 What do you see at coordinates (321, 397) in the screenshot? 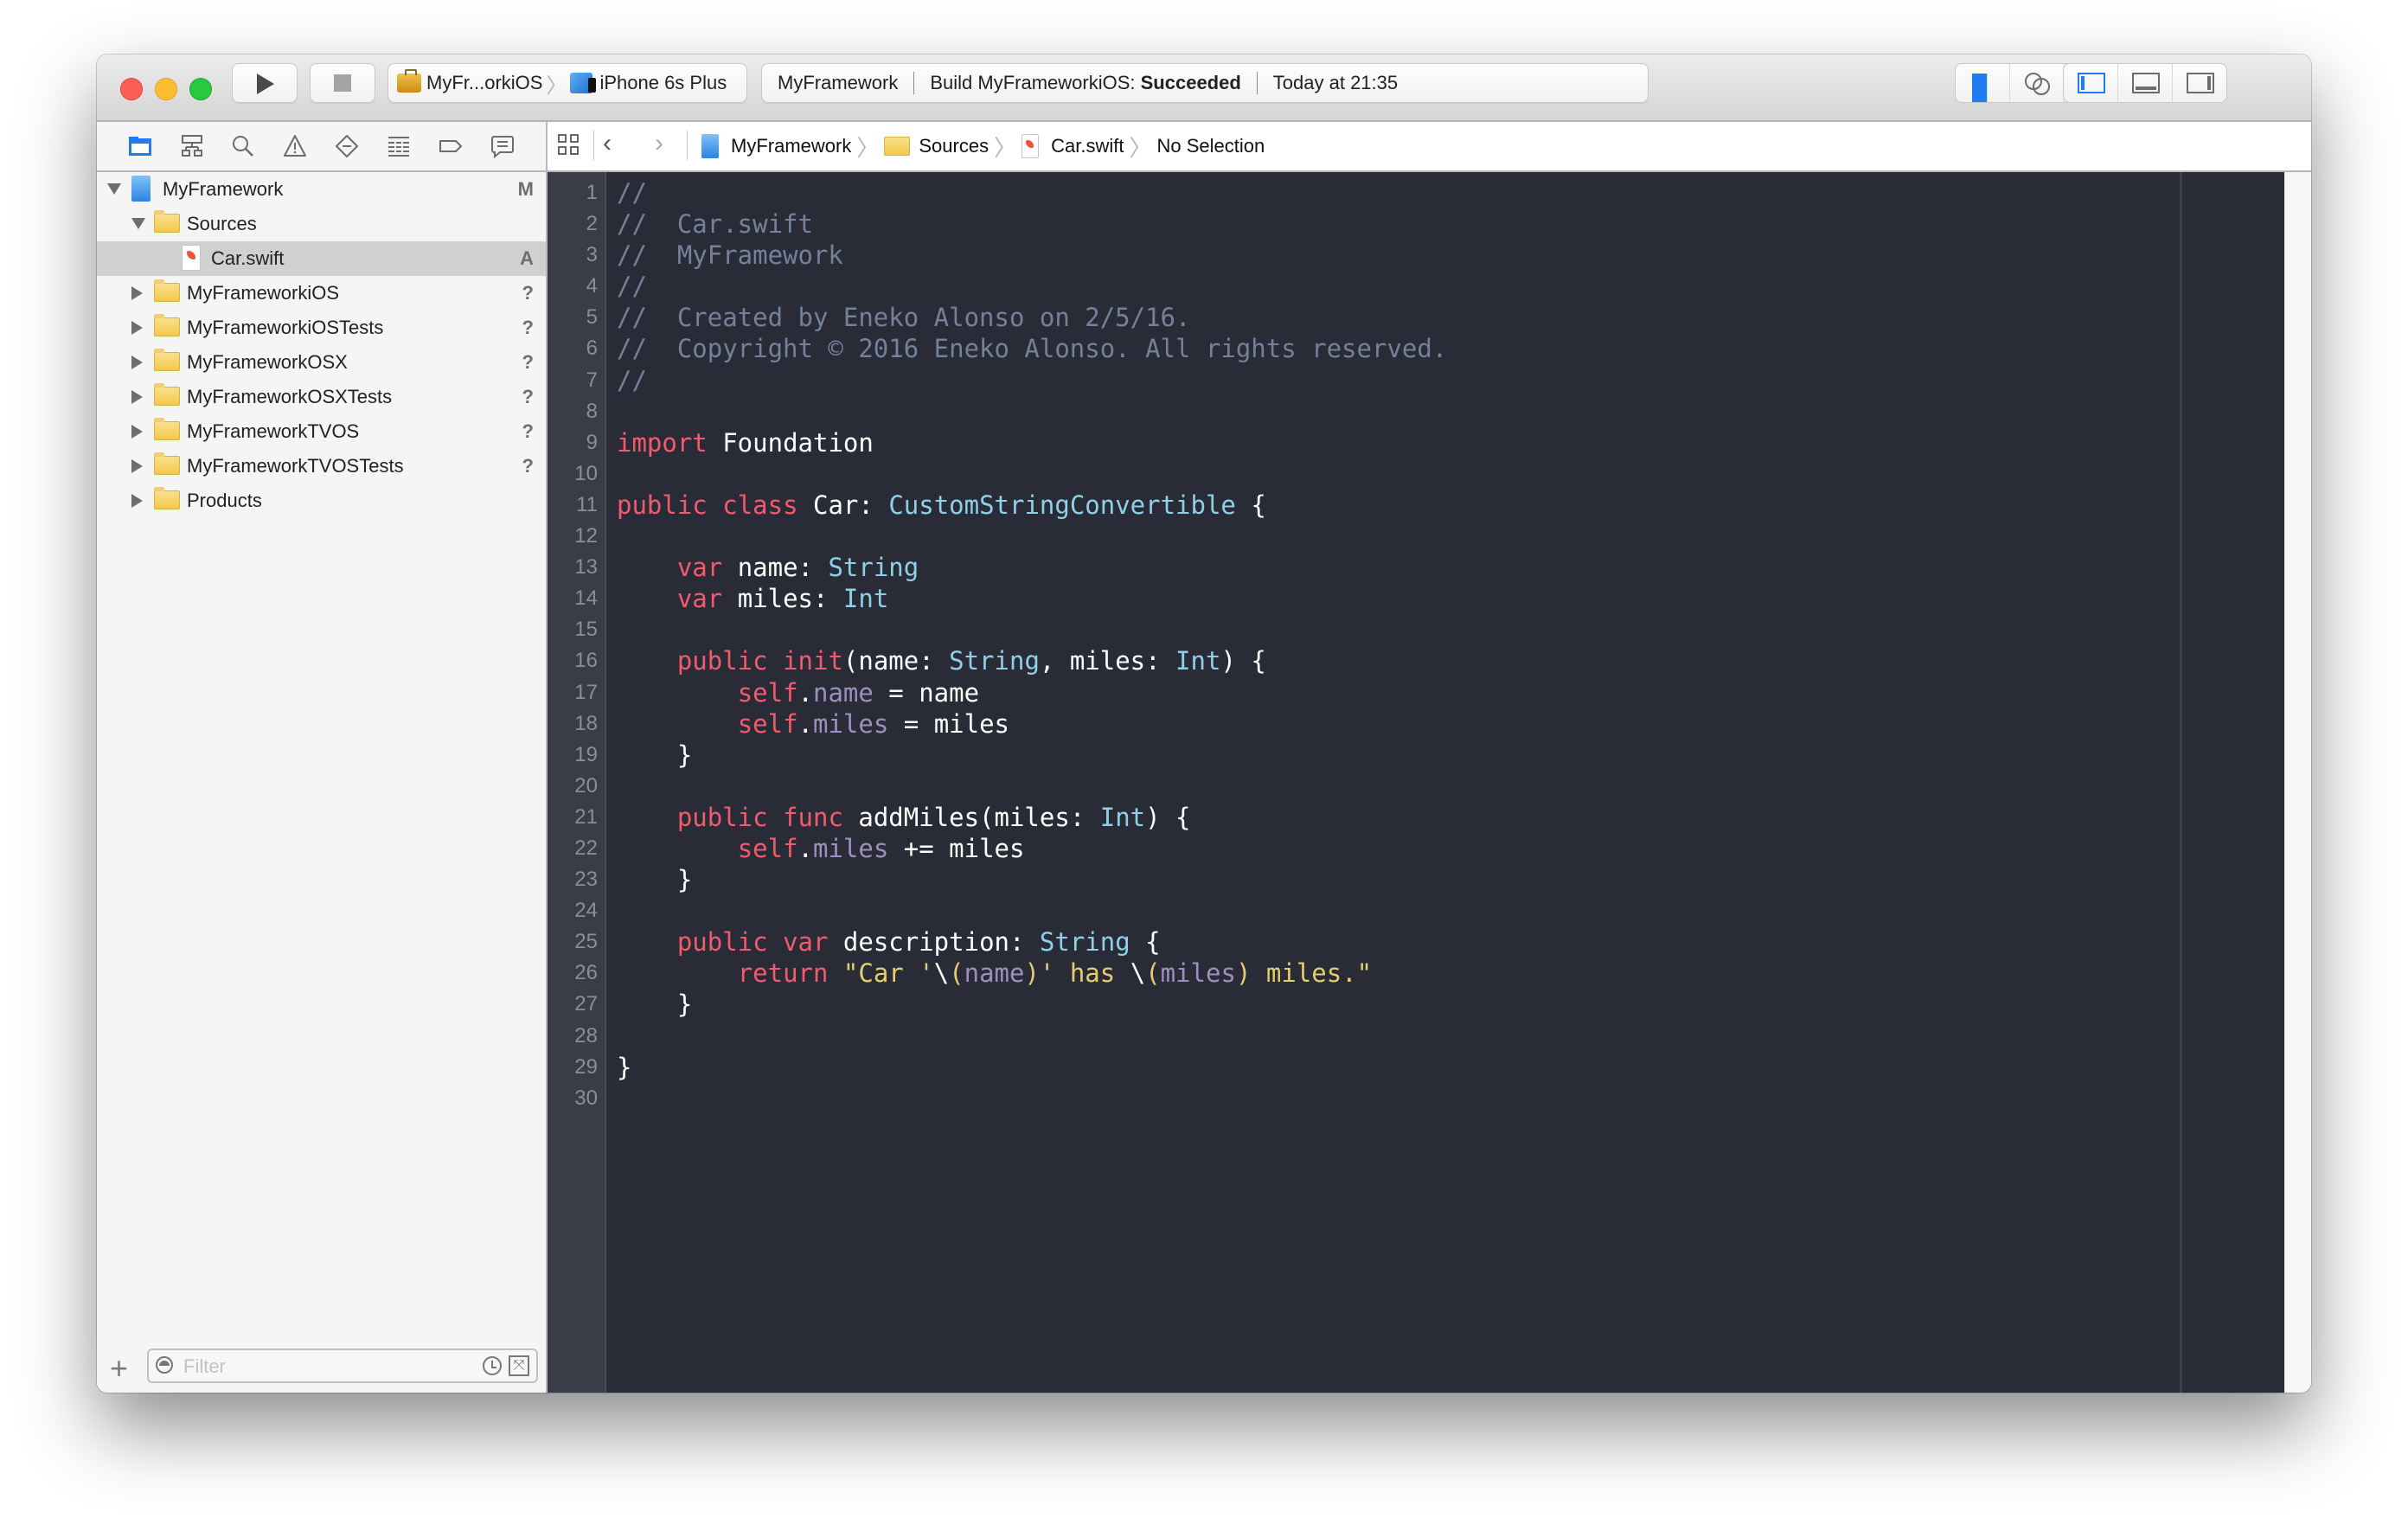
I see `file-tree-item: MyFrameworkOSXTests?` at bounding box center [321, 397].